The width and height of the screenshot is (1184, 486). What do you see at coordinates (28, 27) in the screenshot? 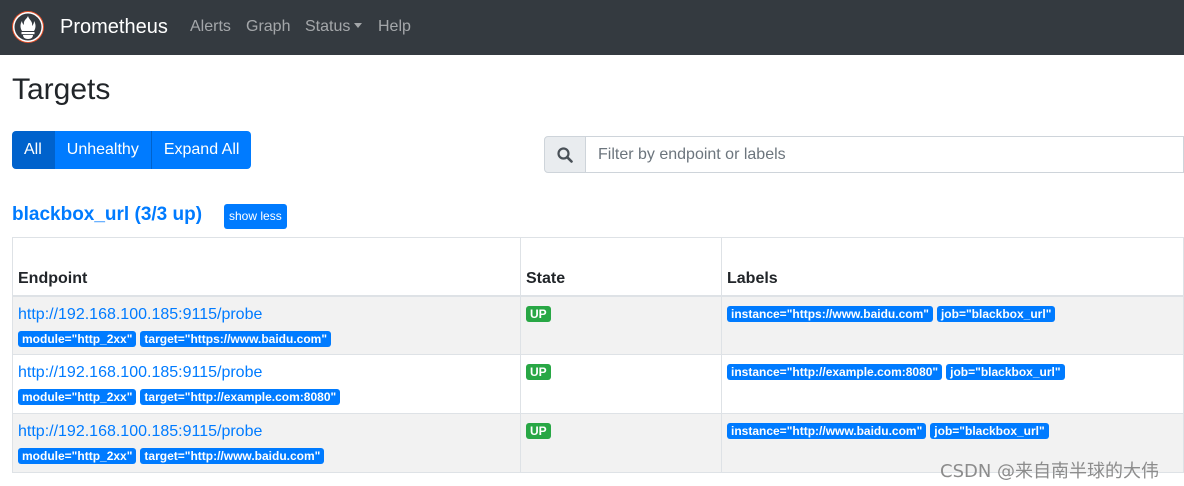
I see `prometheus-logo-icon` at bounding box center [28, 27].